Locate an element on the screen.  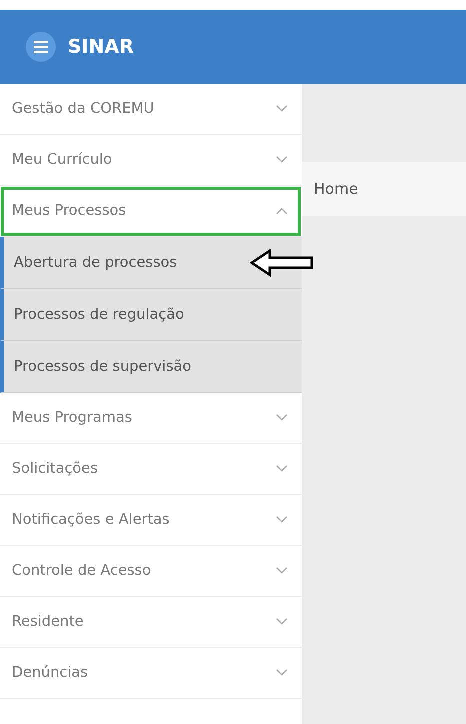
app-title: SINAR is located at coordinates (101, 47).